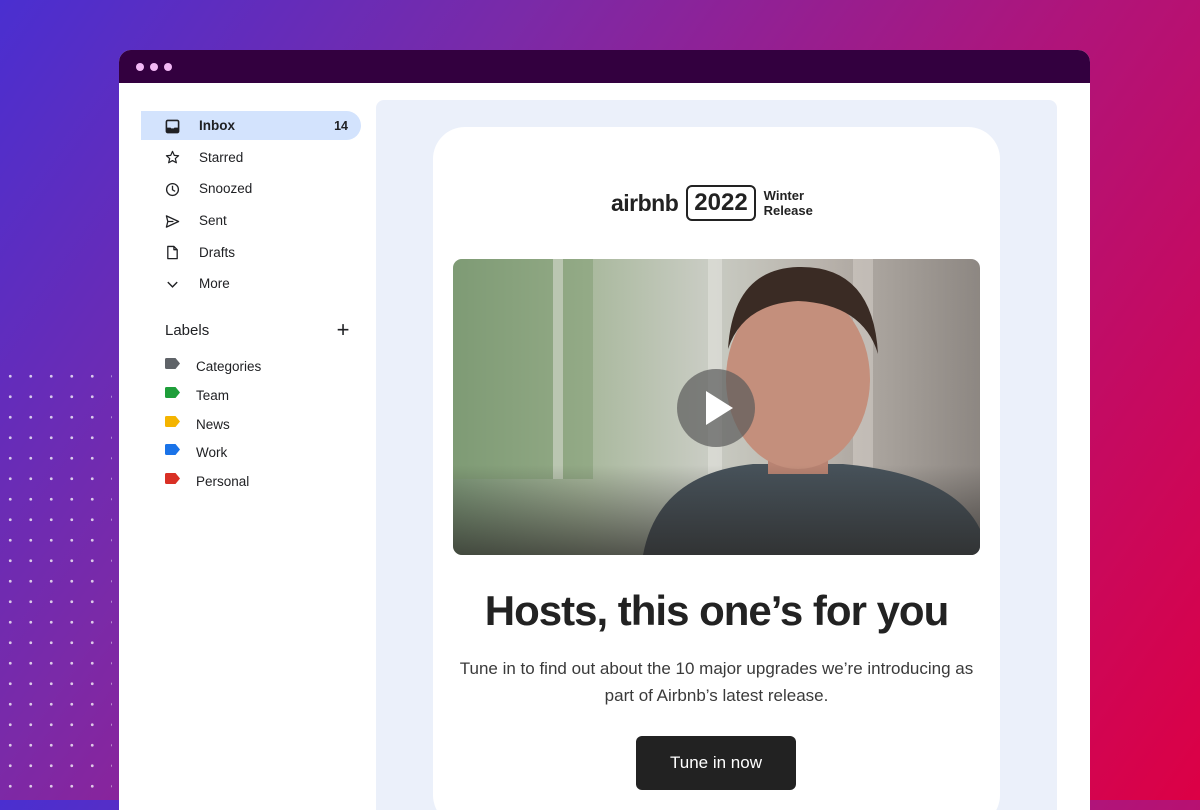 This screenshot has height=810, width=1200. I want to click on sidebar-item-label: More, so click(214, 284).